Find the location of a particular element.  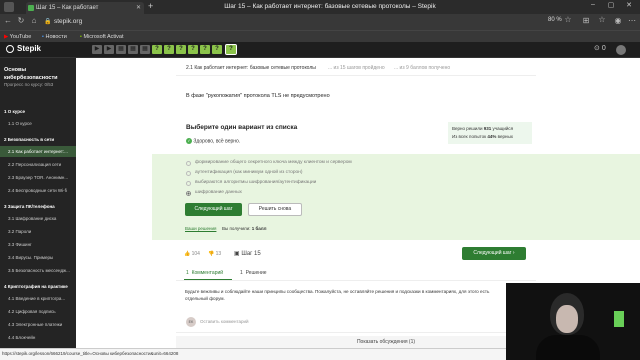

like-button: 👍 104 is located at coordinates (192, 254).